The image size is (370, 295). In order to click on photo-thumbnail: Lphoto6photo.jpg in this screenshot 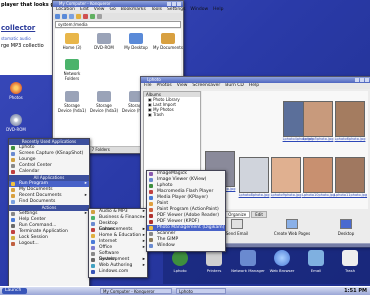, I will do `click(350, 121)`.